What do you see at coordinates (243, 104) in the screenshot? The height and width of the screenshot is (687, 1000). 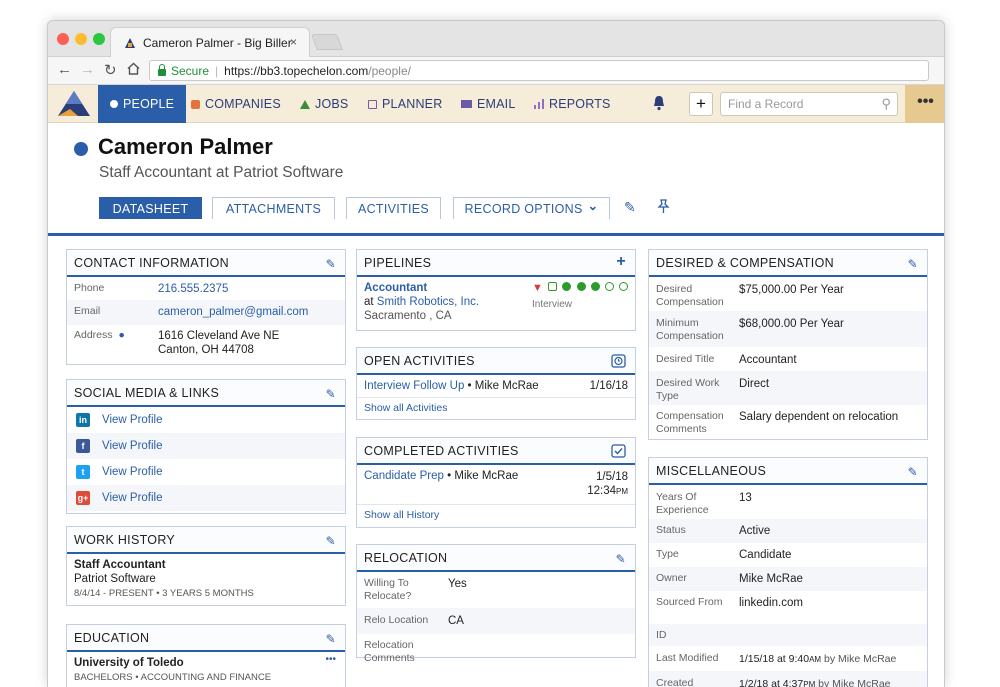 I see `nav-companies-label: COMPANIES` at bounding box center [243, 104].